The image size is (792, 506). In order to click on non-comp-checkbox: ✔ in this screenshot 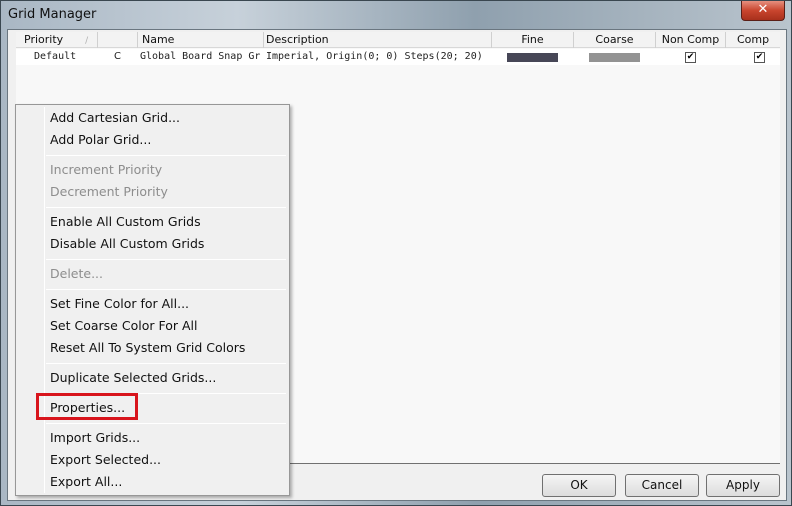, I will do `click(690, 57)`.